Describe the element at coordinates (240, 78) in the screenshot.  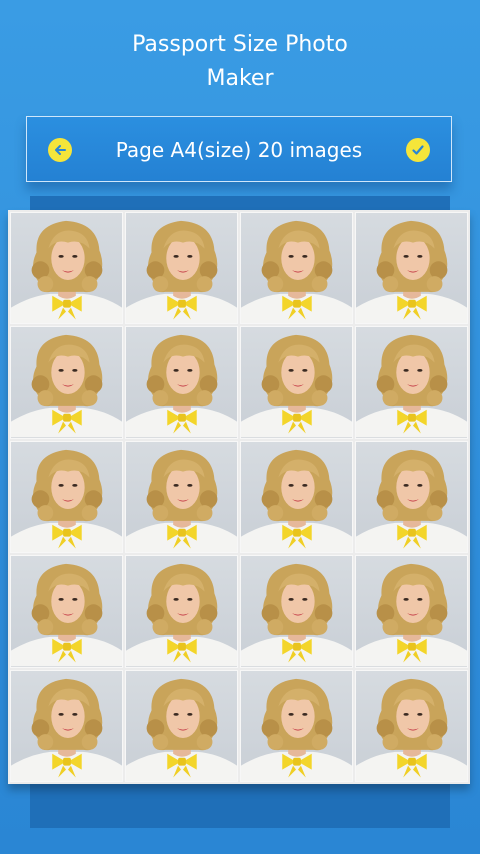
I see `app-title-line2: Maker` at that location.